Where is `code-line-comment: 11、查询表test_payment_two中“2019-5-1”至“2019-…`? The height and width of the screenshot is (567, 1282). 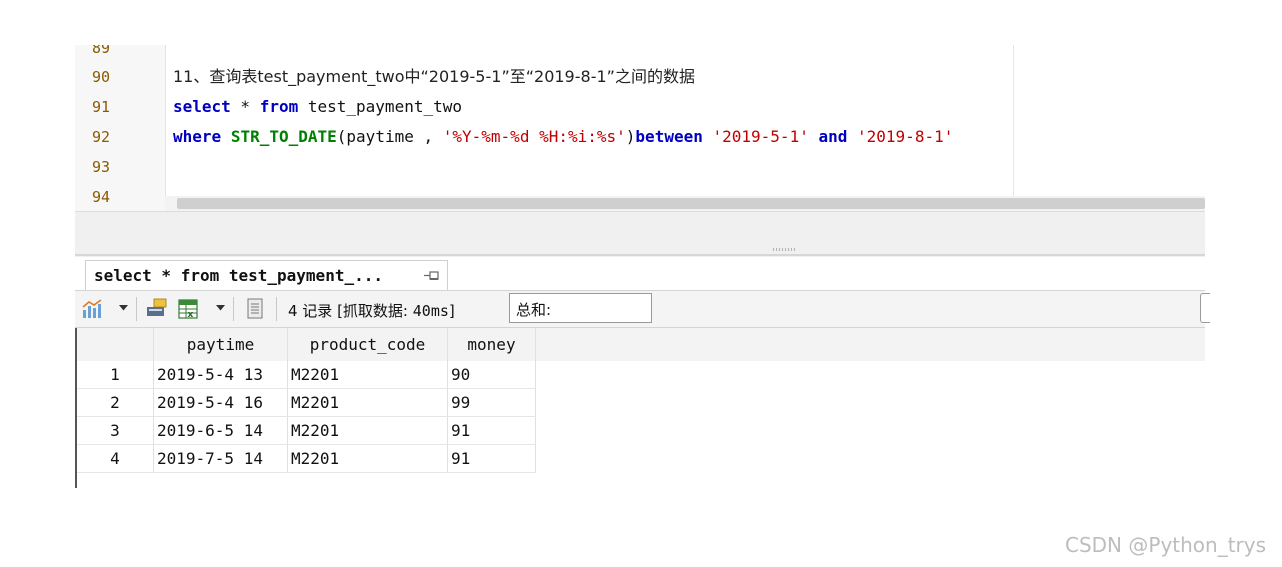 code-line-comment: 11、查询表test_payment_two中“2019-5-1”至“2019-… is located at coordinates (434, 77).